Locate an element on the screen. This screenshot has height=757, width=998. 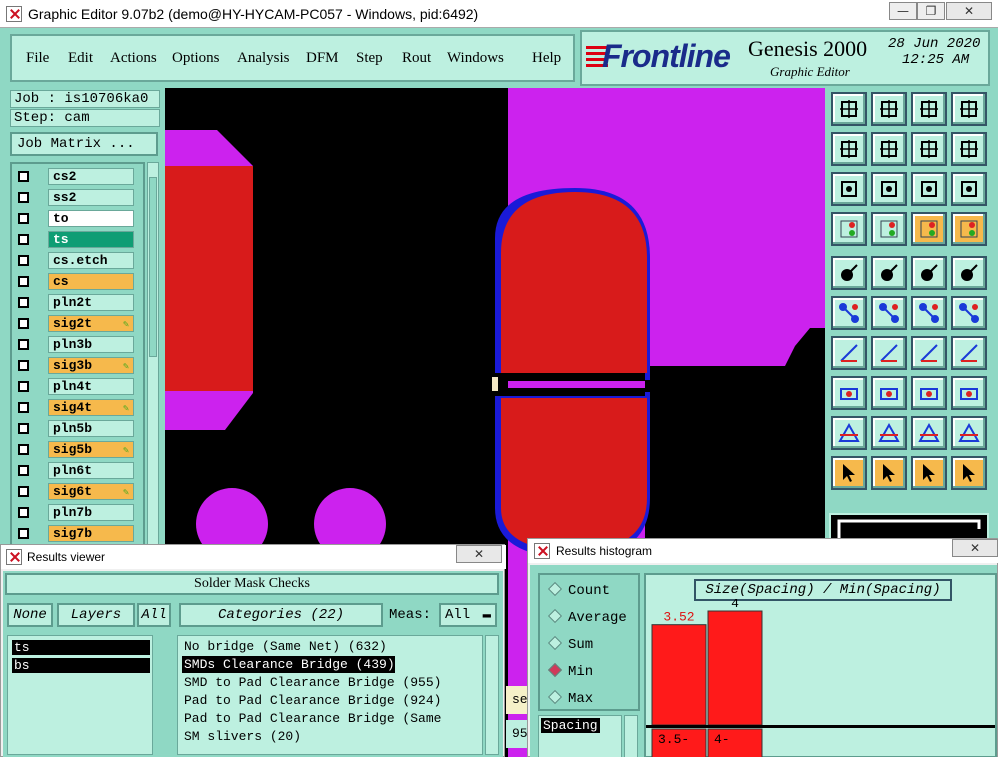
layer-row: ts is located at coordinates (78, 239).